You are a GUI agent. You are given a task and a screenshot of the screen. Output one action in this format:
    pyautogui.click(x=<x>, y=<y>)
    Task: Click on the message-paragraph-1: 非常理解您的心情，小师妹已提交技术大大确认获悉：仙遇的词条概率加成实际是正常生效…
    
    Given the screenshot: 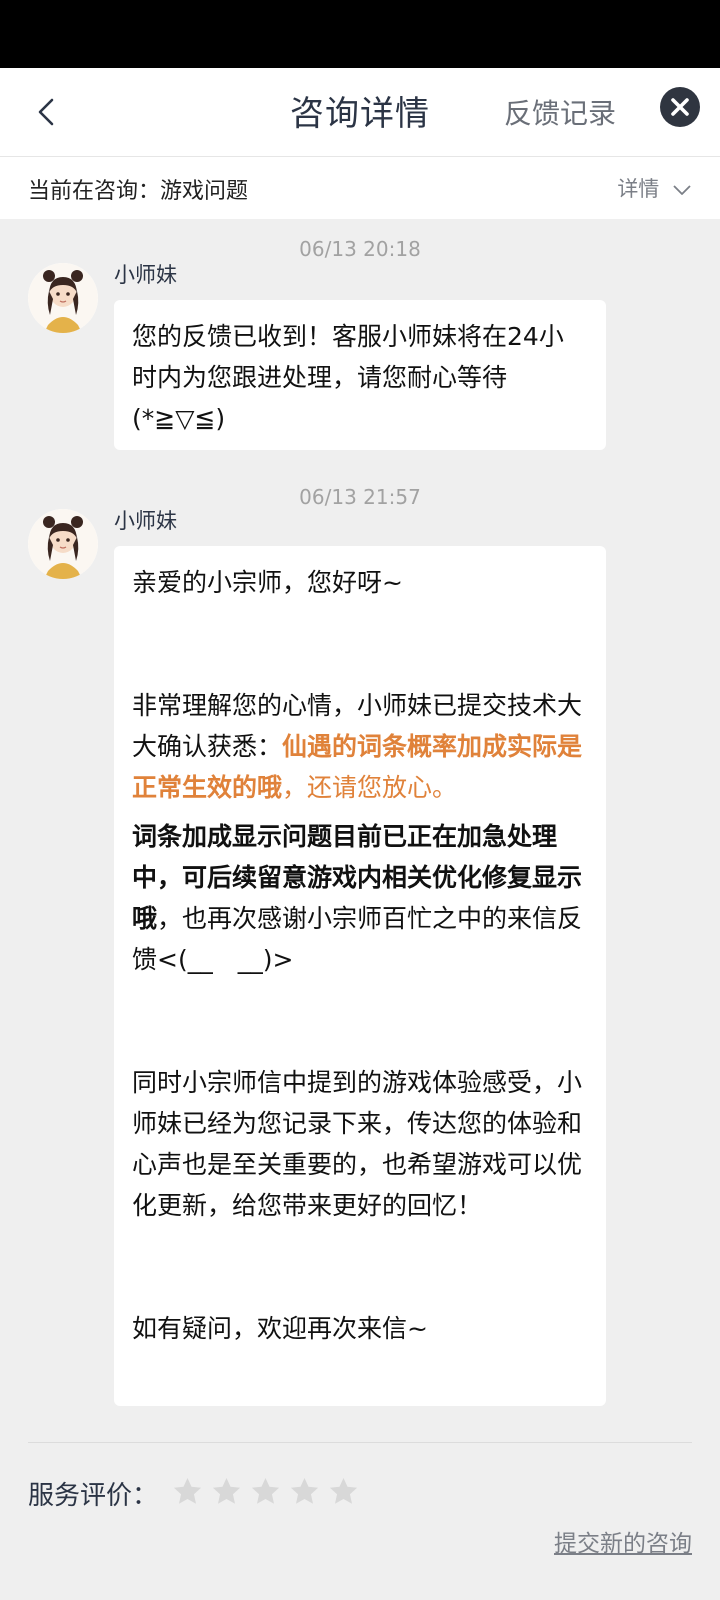 What is the action you would take?
    pyautogui.click(x=360, y=746)
    